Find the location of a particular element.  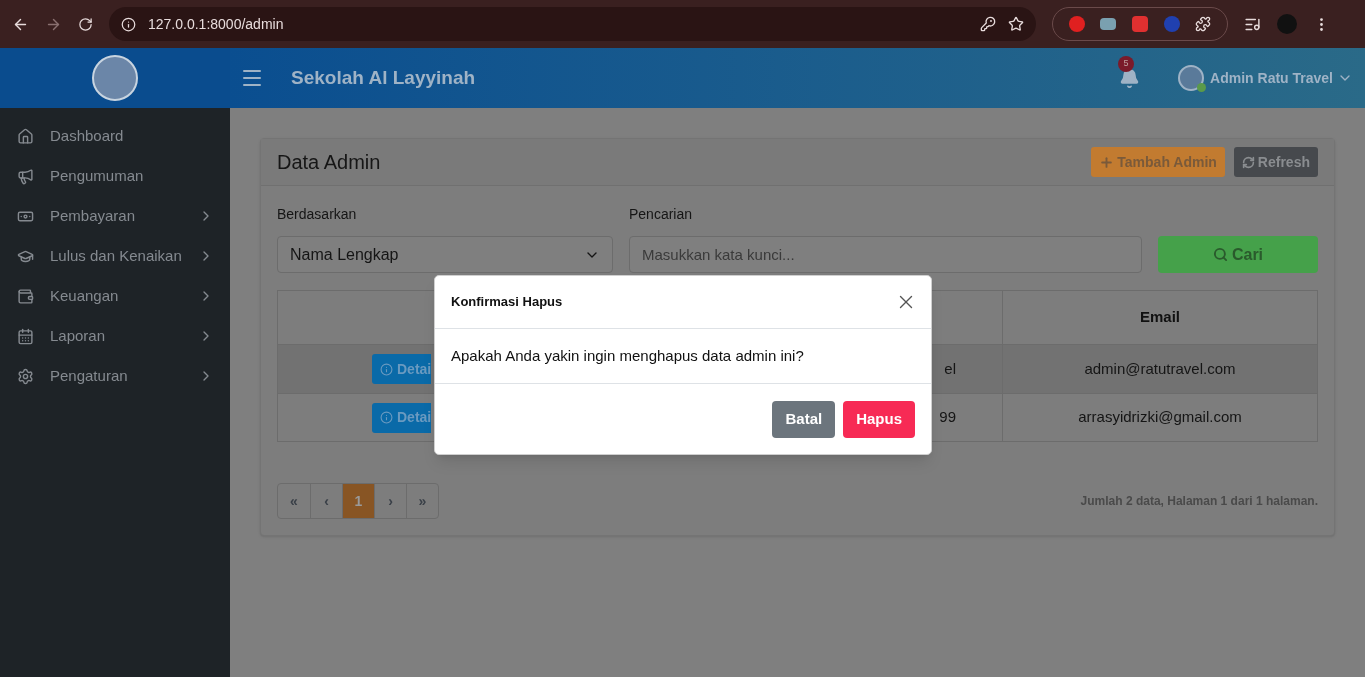

user-name: Admin Ratu Travel is located at coordinates (1271, 78).